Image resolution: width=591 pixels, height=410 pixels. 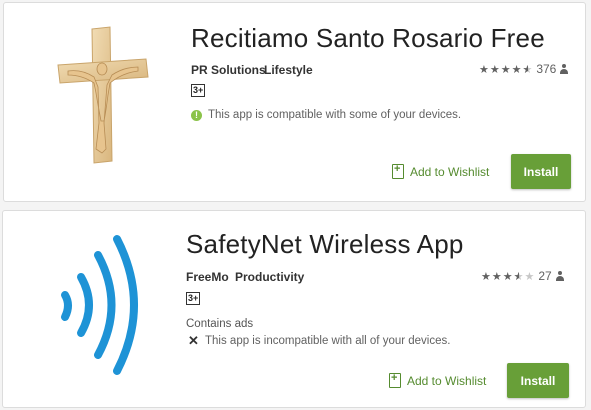 What do you see at coordinates (207, 277) in the screenshot?
I see `developer-link: FreeMo` at bounding box center [207, 277].